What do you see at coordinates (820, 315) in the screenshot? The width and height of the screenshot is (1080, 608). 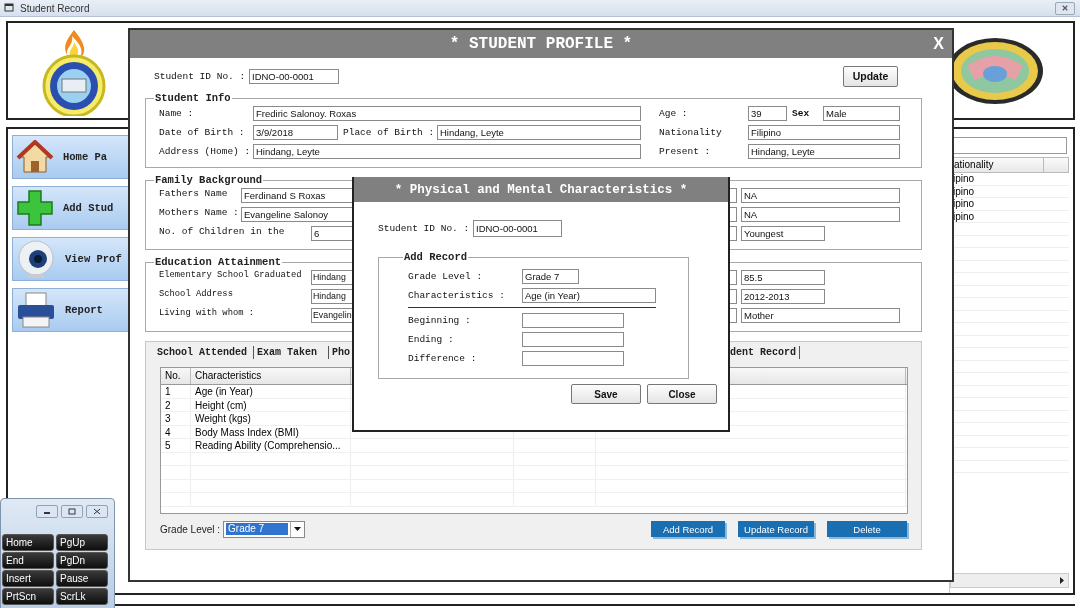 I see `text-field: Mother` at bounding box center [820, 315].